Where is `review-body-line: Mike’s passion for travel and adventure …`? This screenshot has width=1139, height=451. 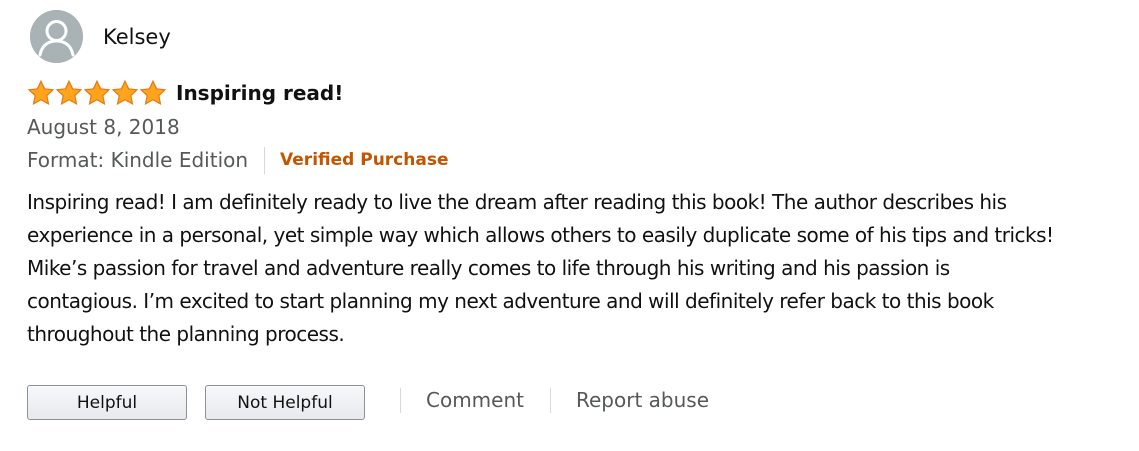
review-body-line: Mike’s passion for travel and adventure … is located at coordinates (488, 268).